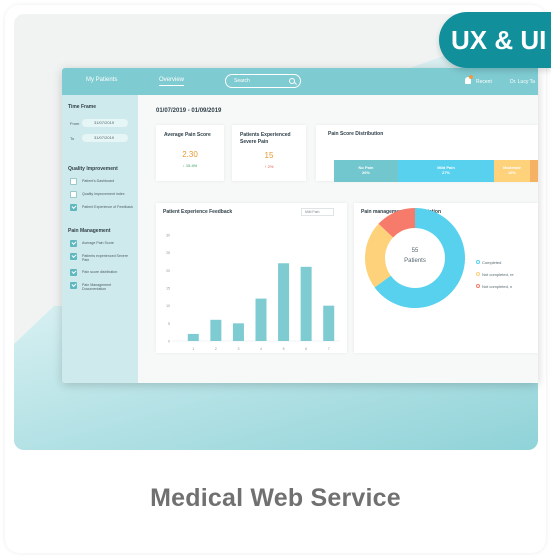 The image size is (551, 558). I want to click on quality-item: Patient's Dashboard, so click(103, 182).